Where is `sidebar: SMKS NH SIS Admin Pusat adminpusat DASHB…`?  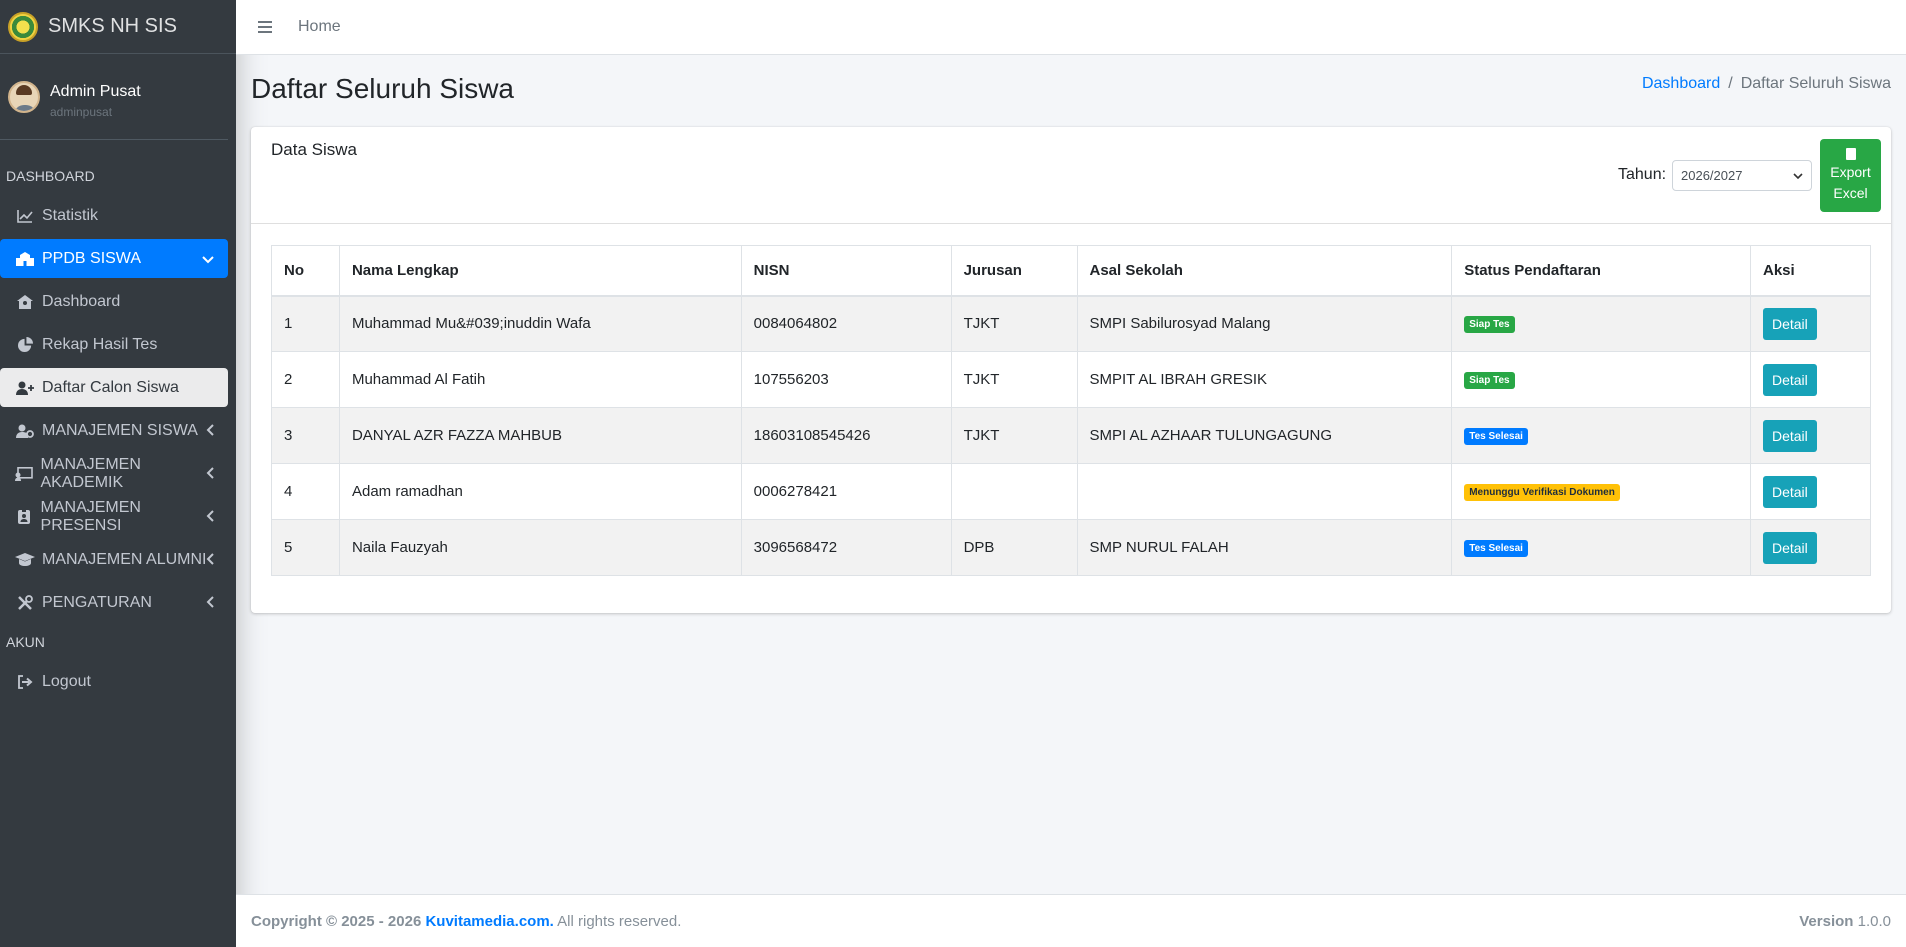 sidebar: SMKS NH SIS Admin Pusat adminpusat DASHB… is located at coordinates (118, 473).